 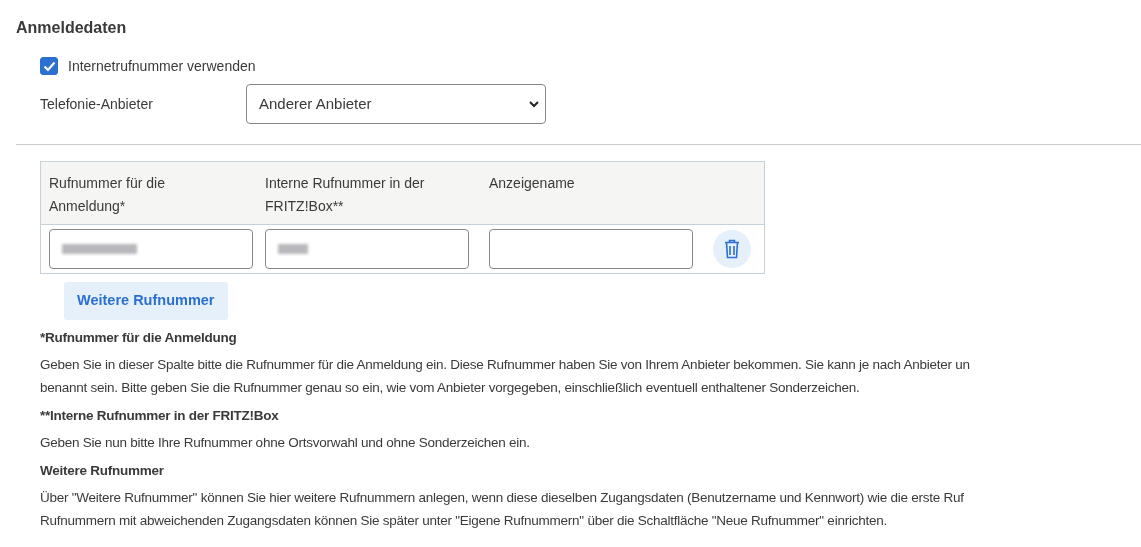 What do you see at coordinates (532, 184) in the screenshot?
I see `column-header: Anzeigename` at bounding box center [532, 184].